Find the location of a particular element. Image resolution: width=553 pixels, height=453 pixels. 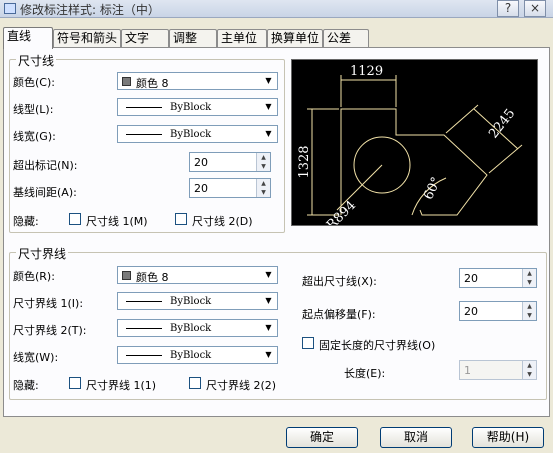

ext-lineweight-value: ByBlock is located at coordinates (191, 355).